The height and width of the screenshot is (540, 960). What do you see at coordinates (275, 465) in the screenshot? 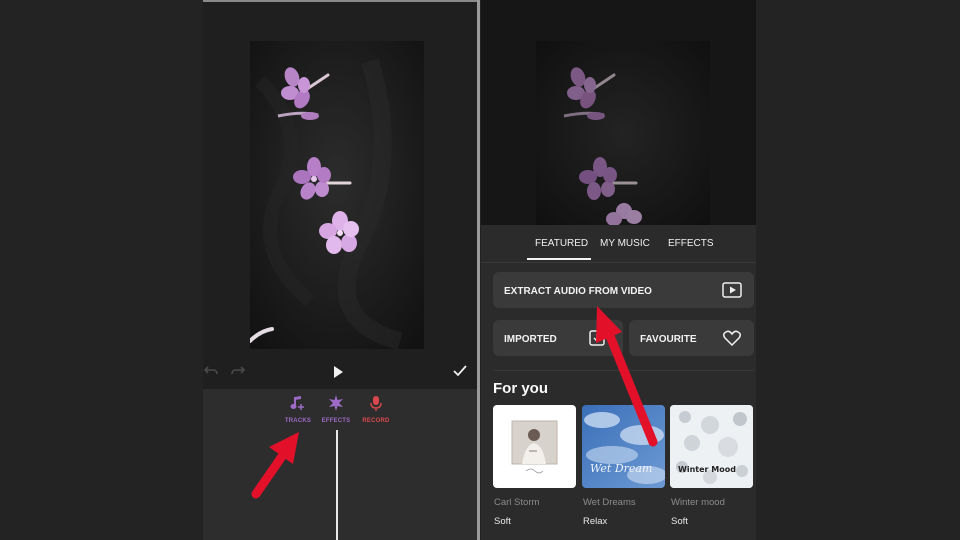
I see `arrow-to-tracks` at bounding box center [275, 465].